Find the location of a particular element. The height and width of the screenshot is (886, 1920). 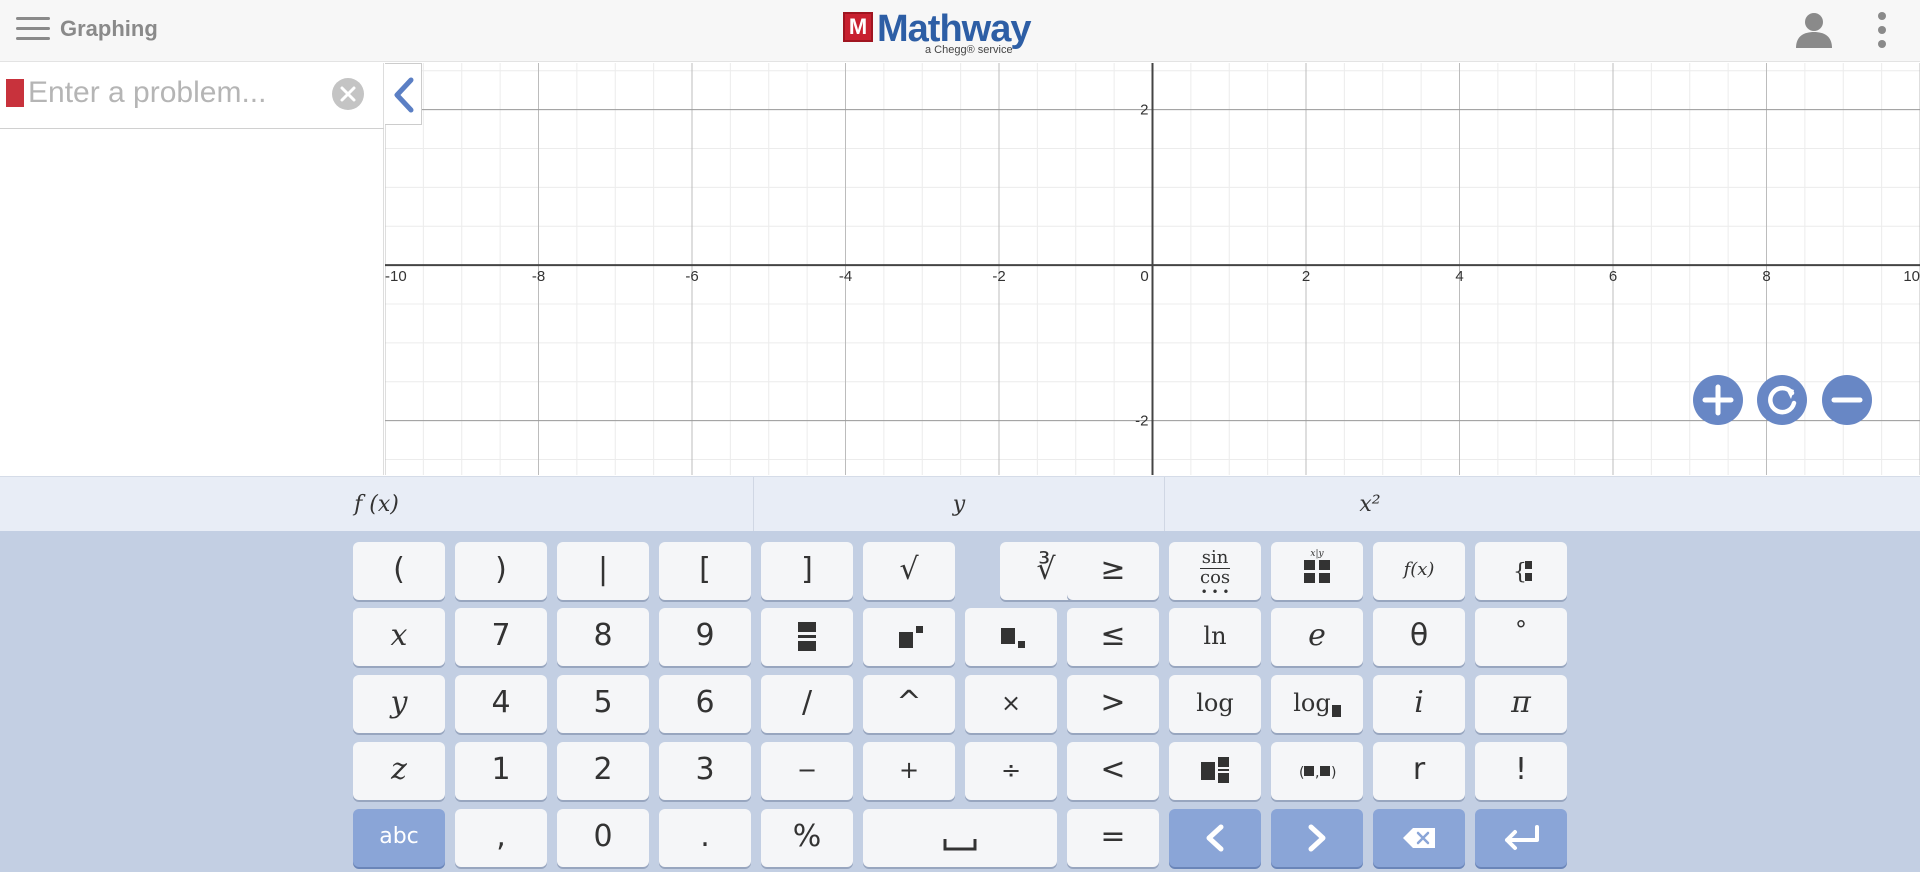

mixed-number-icon is located at coordinates (1215, 770).